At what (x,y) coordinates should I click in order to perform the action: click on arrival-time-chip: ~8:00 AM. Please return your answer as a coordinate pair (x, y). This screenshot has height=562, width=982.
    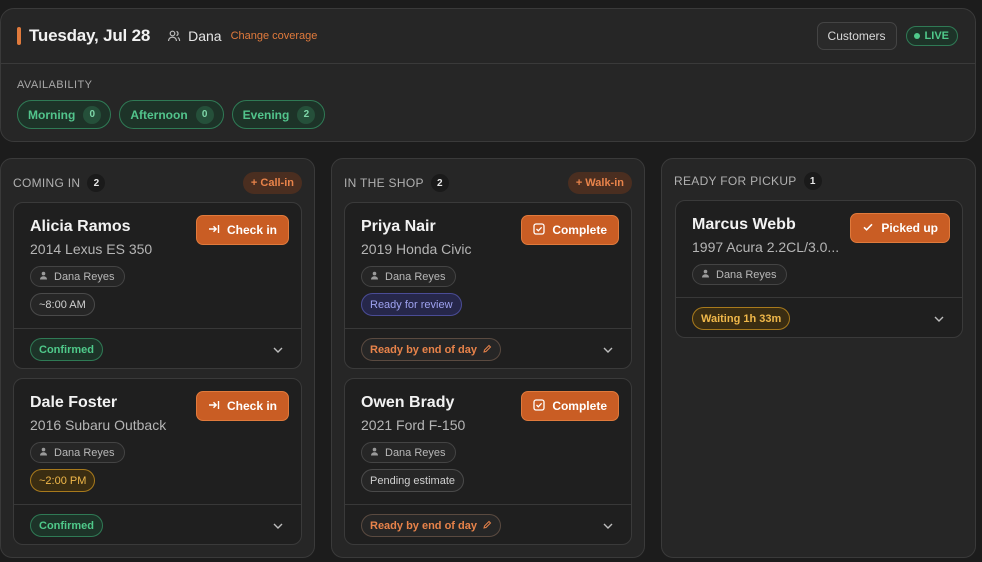
    Looking at the image, I should click on (62, 304).